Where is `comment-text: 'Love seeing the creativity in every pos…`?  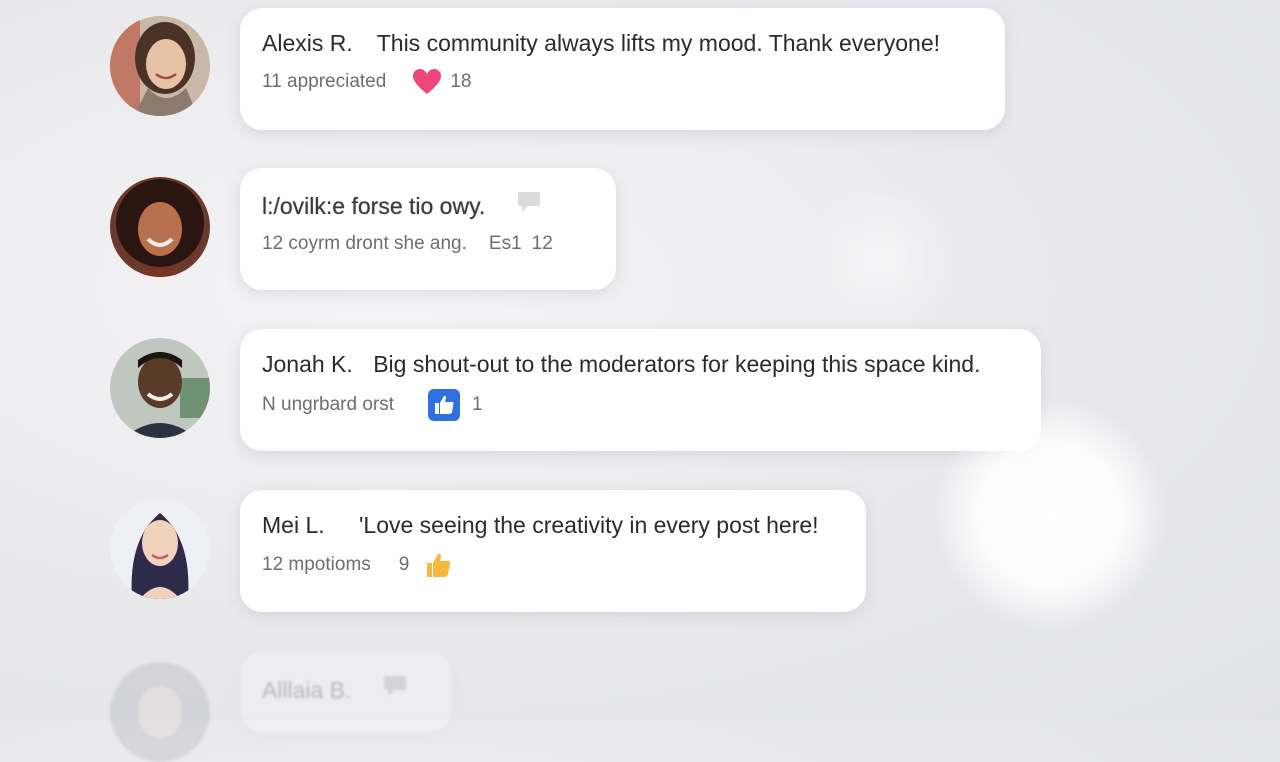
comment-text: 'Love seeing the creativity in every pos… is located at coordinates (589, 525).